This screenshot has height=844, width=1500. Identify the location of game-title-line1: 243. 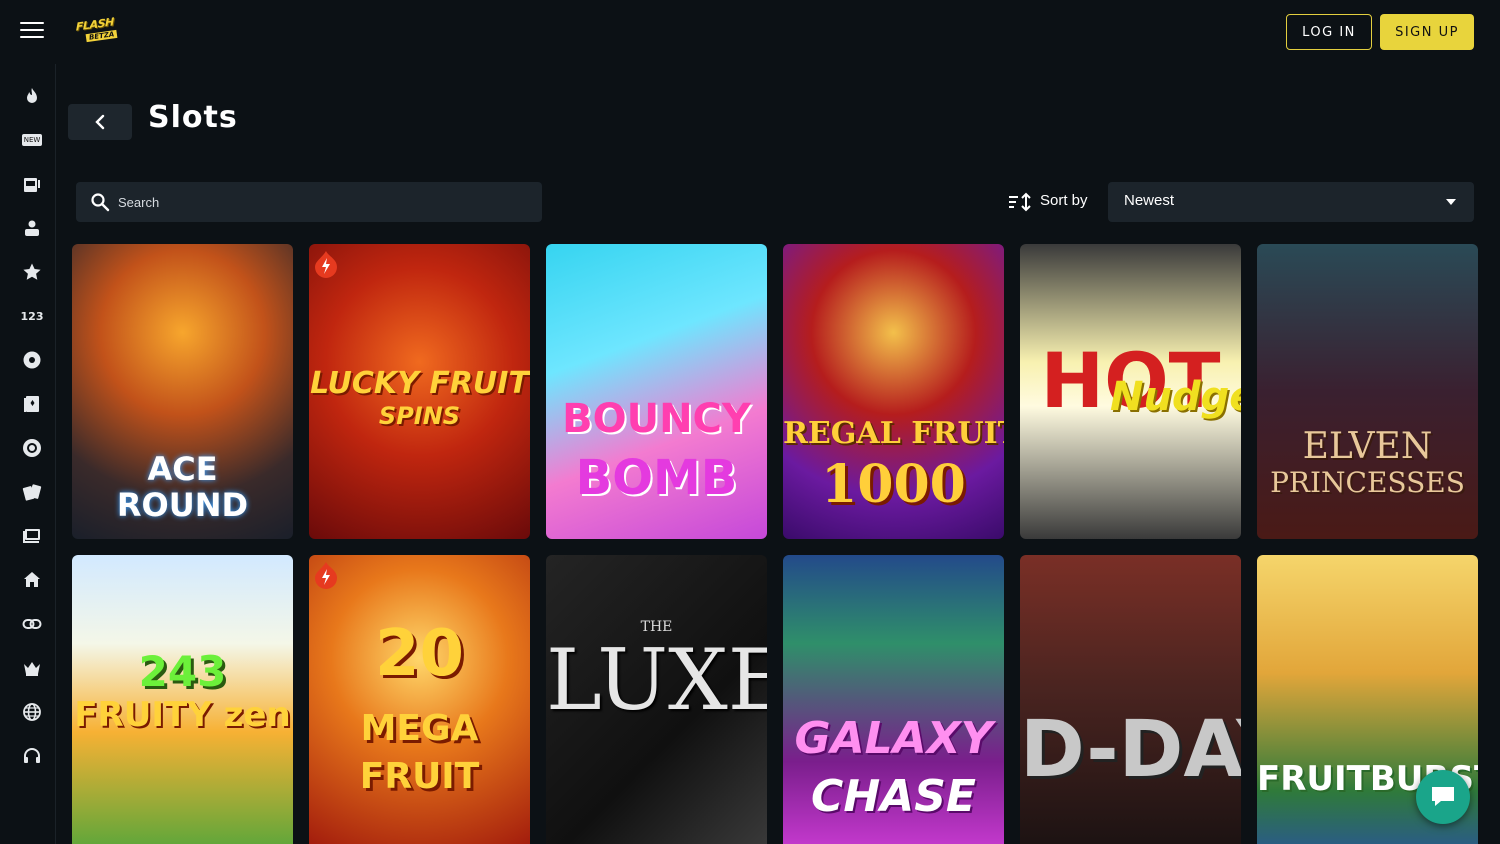
(182, 671).